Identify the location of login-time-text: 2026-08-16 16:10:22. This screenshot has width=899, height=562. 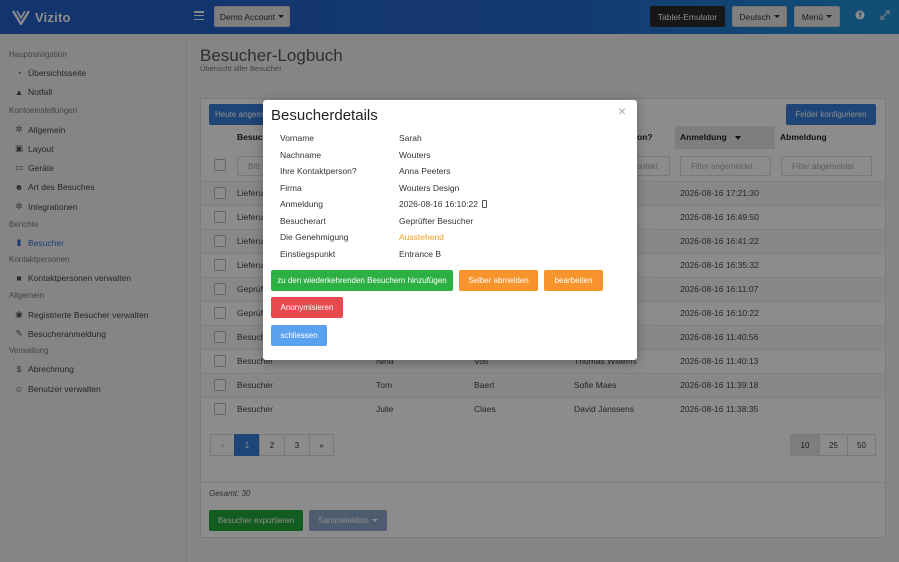
(438, 204).